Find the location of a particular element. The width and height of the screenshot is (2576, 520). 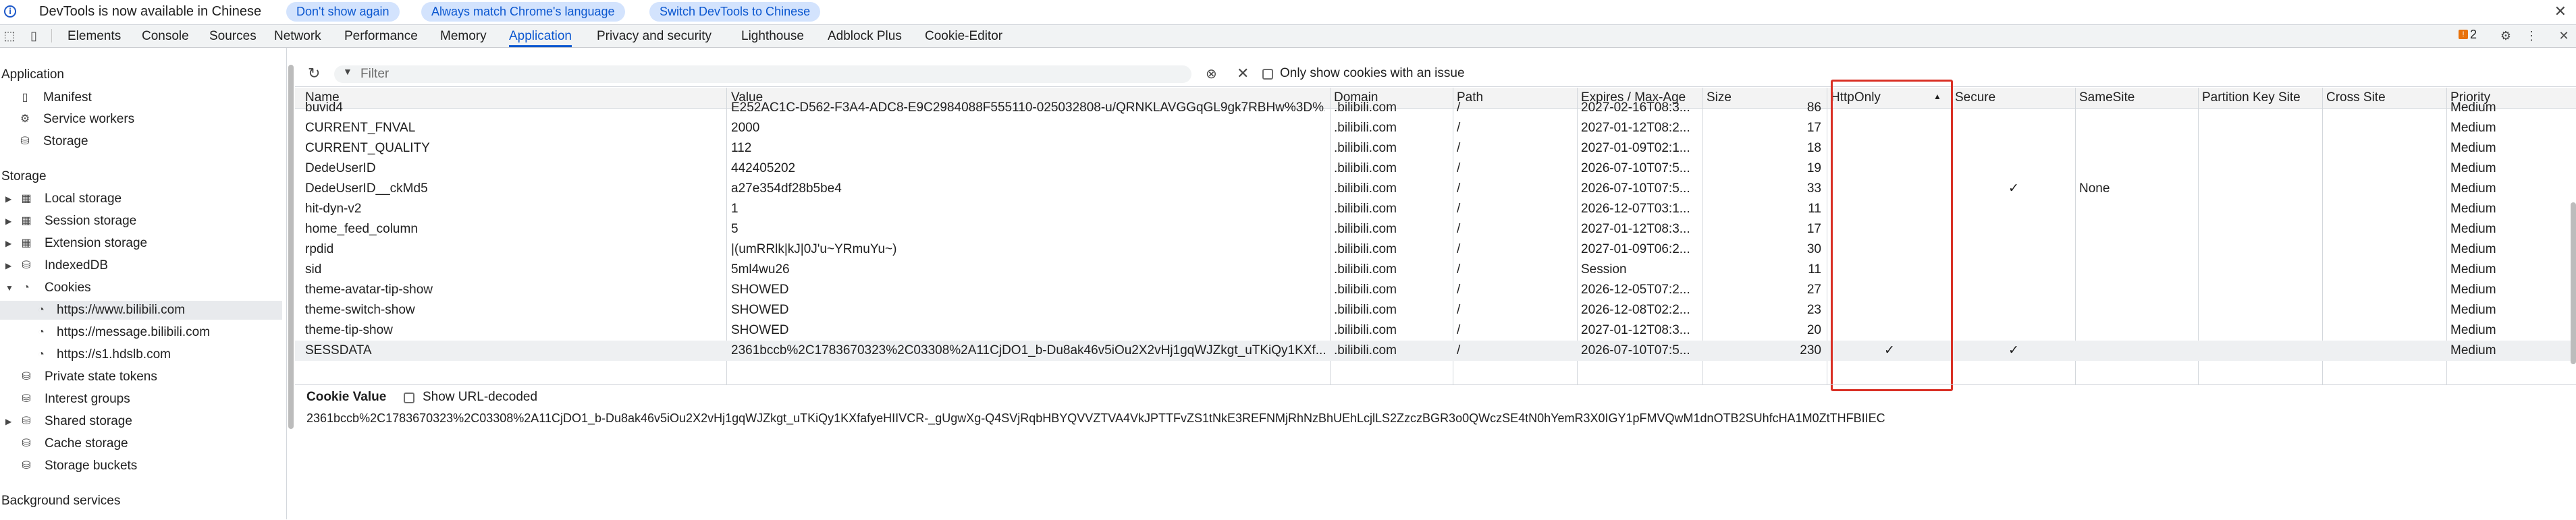

cell-name: theme-avatar-tip-show is located at coordinates (369, 290).